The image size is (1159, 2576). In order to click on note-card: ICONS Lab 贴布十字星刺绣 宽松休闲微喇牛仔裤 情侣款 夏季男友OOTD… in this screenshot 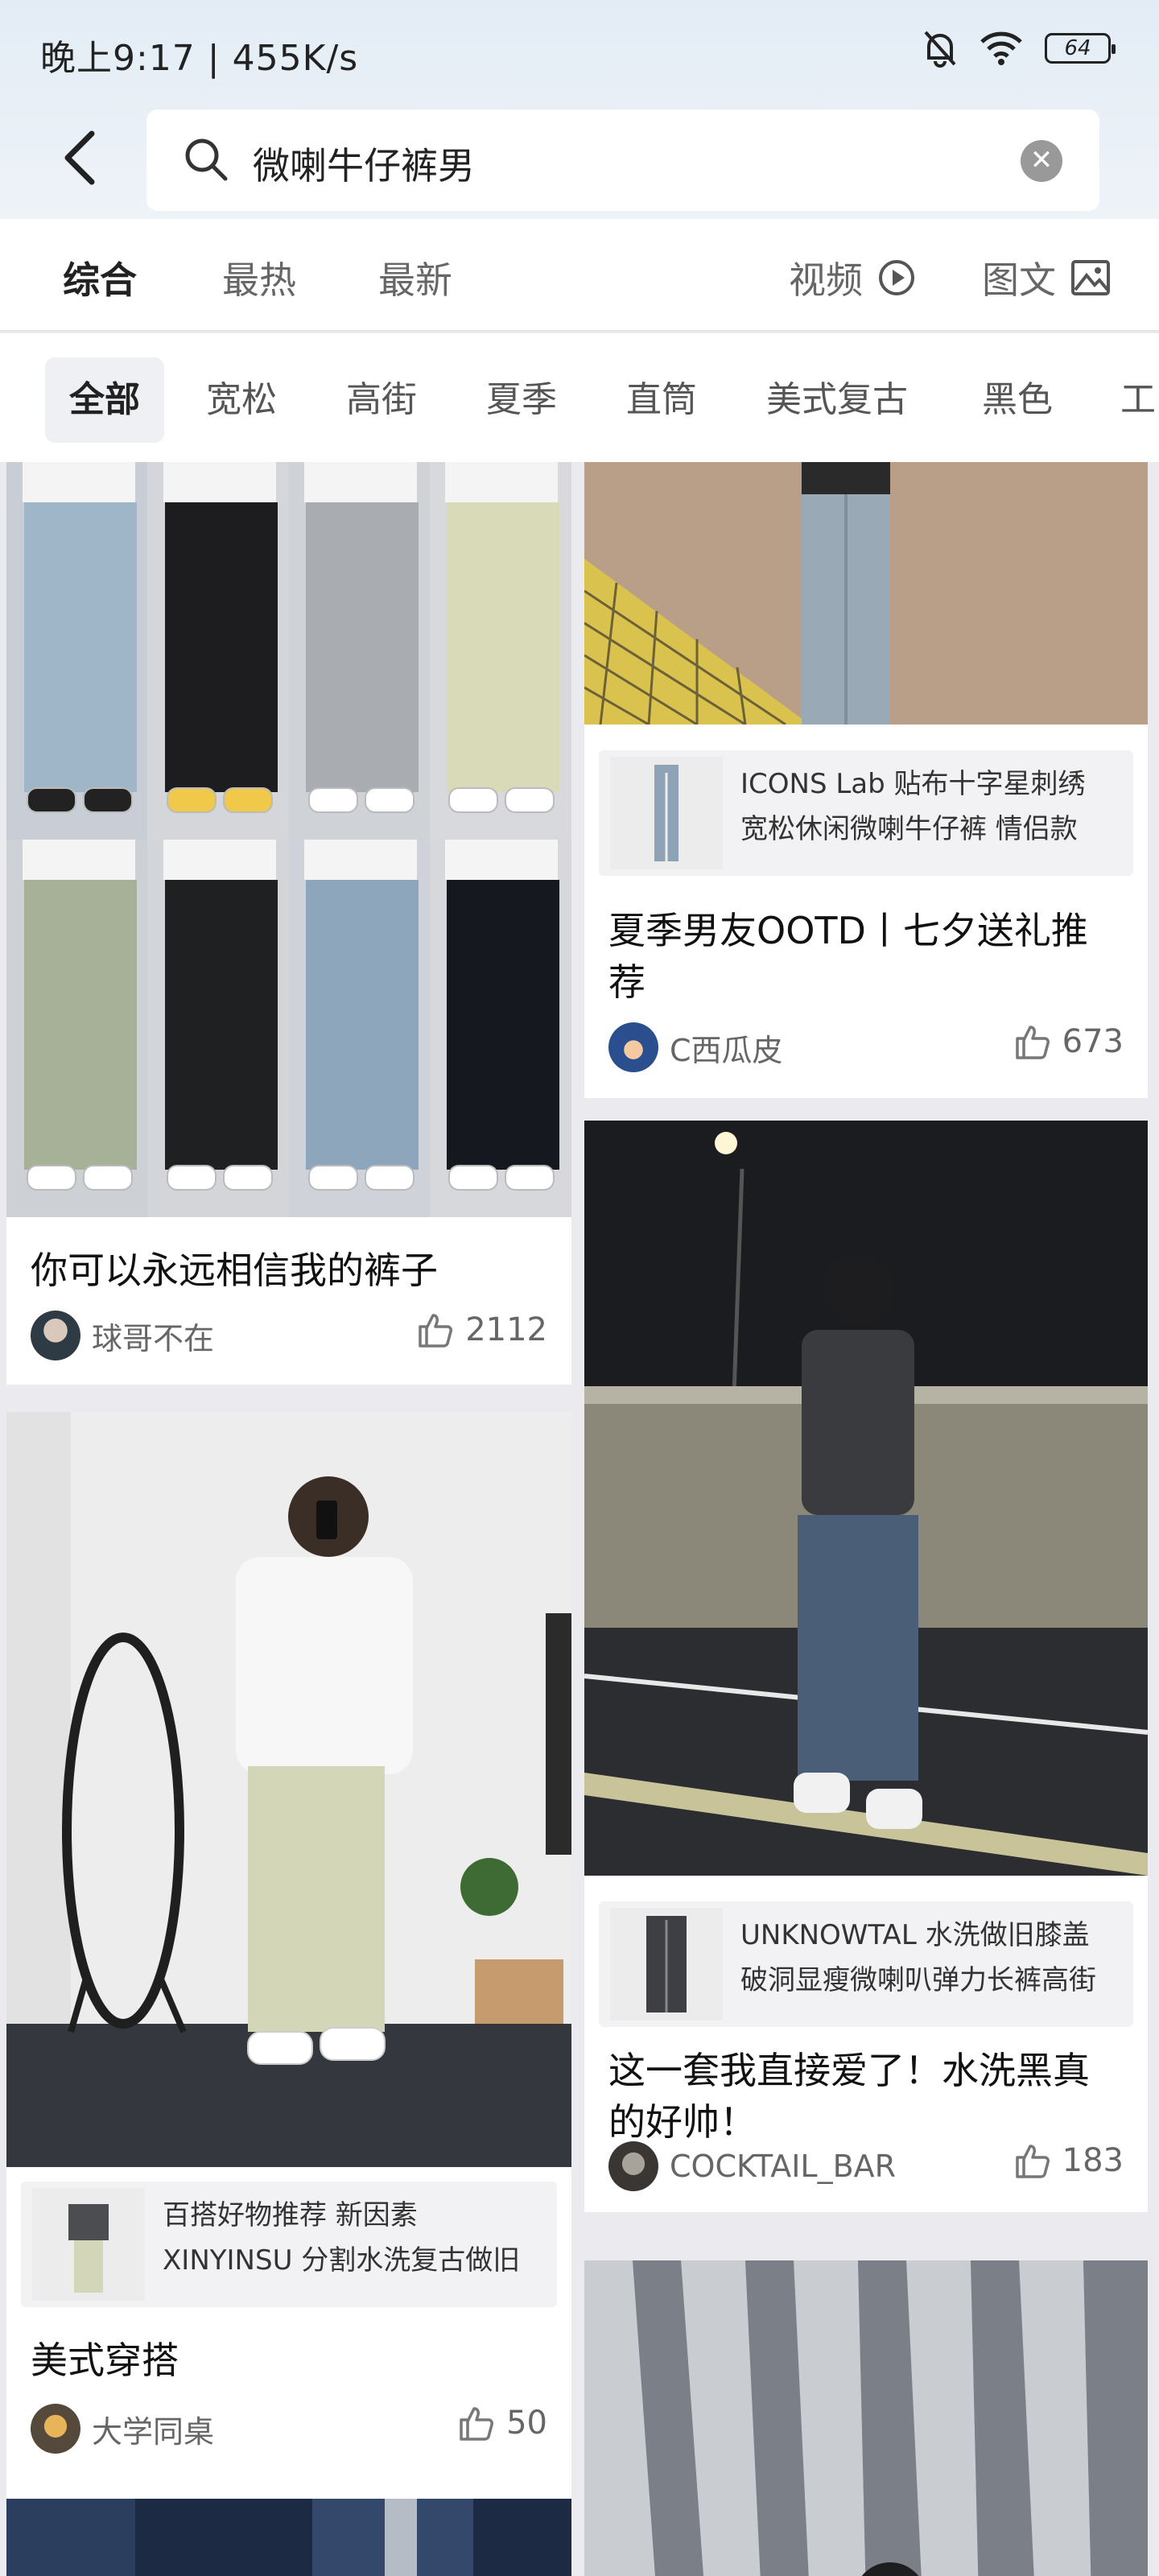, I will do `click(866, 780)`.